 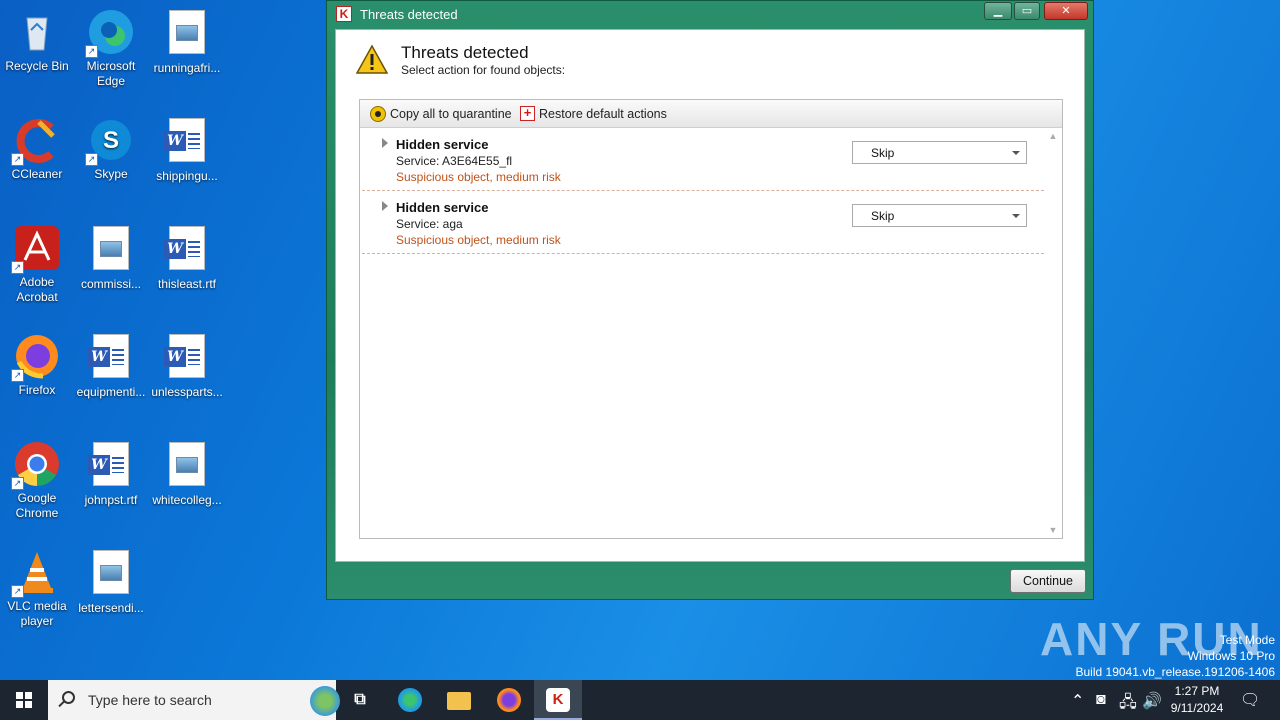 I want to click on desktop-icon-firefox: ↗ Firefox, so click(x=37, y=365).